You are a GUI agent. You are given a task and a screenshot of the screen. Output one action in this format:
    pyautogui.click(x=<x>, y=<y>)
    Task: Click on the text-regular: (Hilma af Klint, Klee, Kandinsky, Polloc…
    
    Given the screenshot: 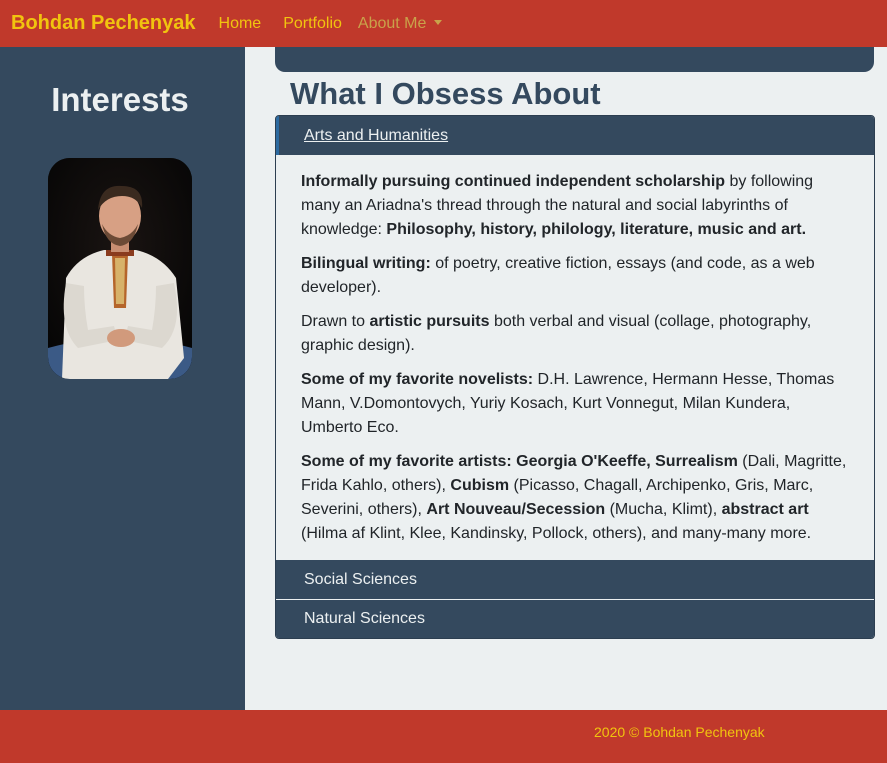 What is the action you would take?
    pyautogui.click(x=556, y=533)
    